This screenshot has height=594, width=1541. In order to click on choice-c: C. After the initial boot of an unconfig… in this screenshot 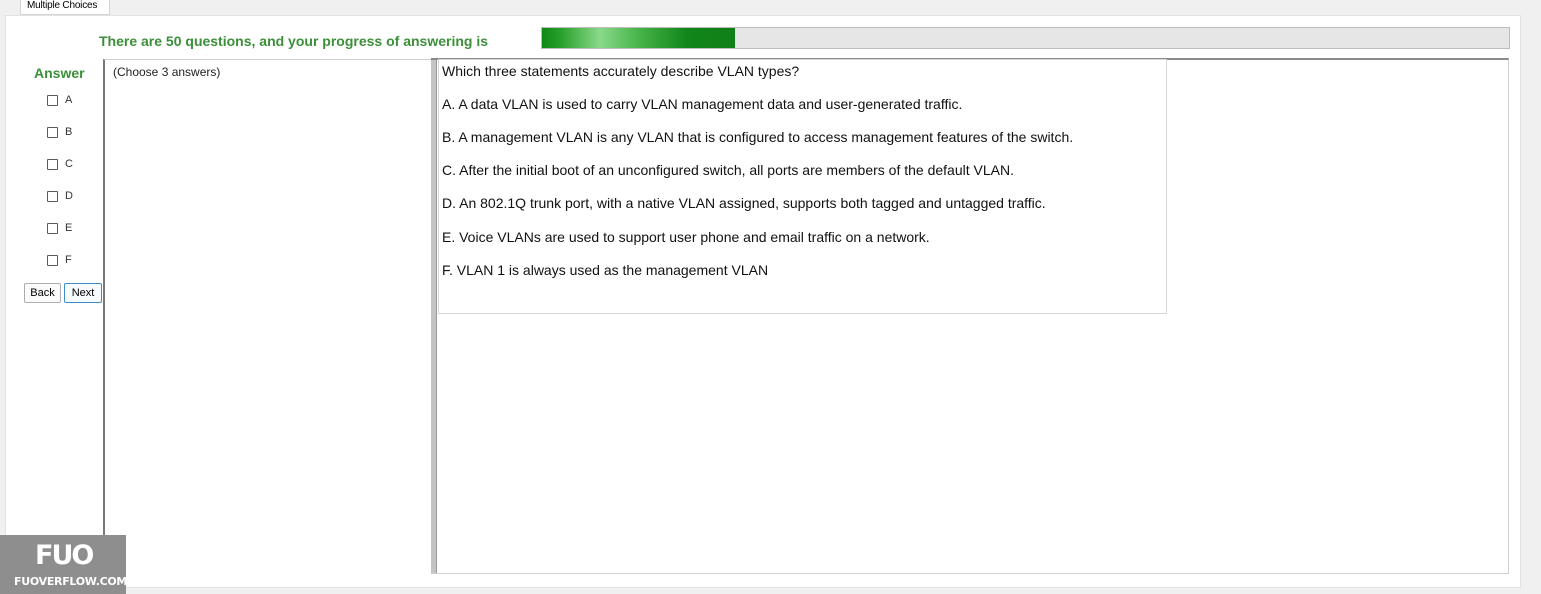, I will do `click(728, 170)`.